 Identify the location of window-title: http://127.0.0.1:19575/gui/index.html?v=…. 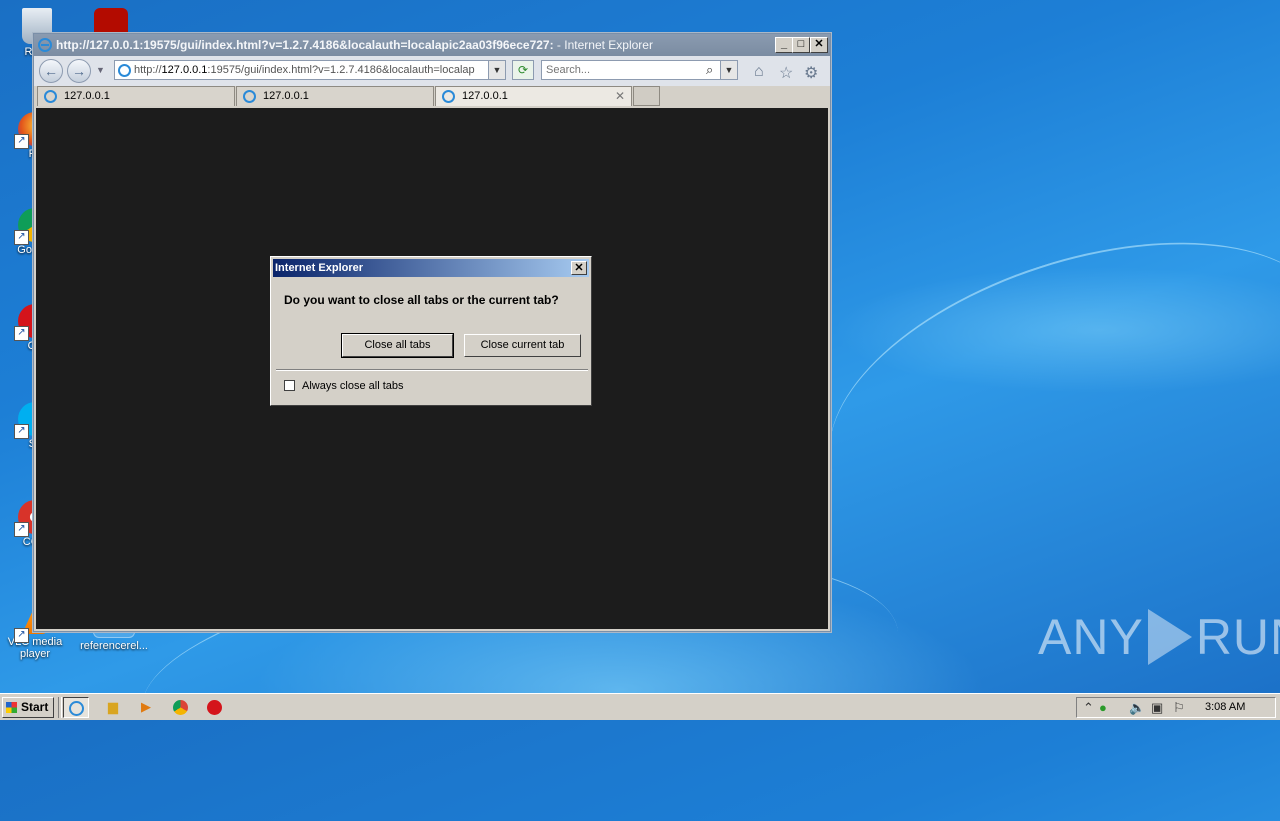
(354, 45).